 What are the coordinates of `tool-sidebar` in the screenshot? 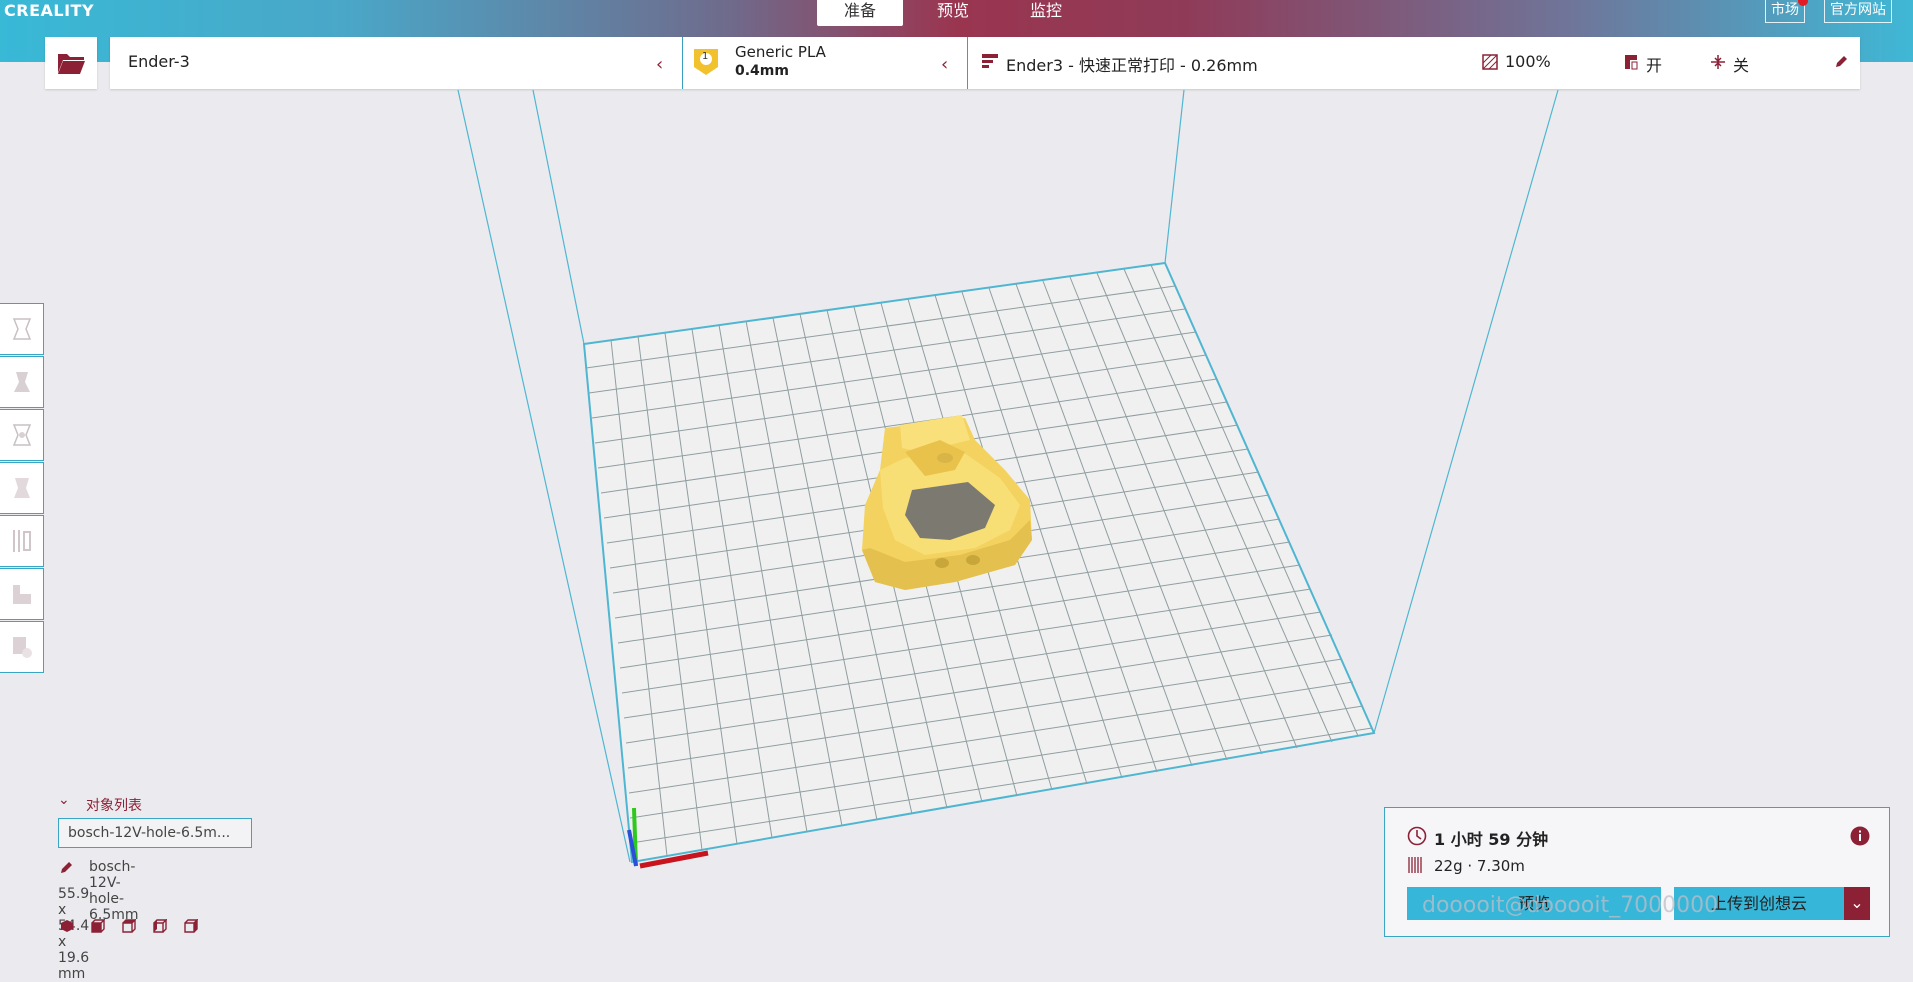 It's located at (22, 488).